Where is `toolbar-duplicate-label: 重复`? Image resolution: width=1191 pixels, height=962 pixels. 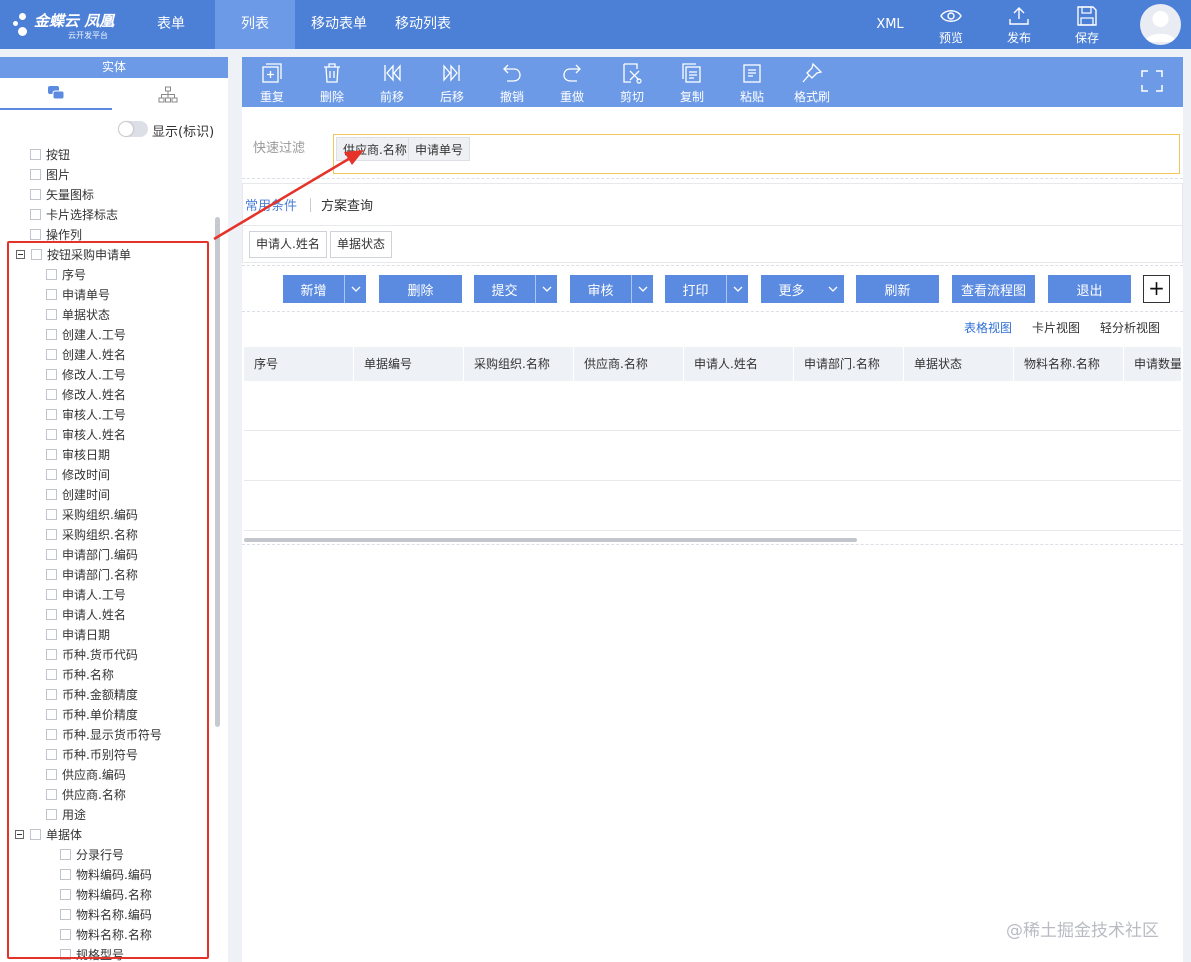 toolbar-duplicate-label: 重复 is located at coordinates (271, 97).